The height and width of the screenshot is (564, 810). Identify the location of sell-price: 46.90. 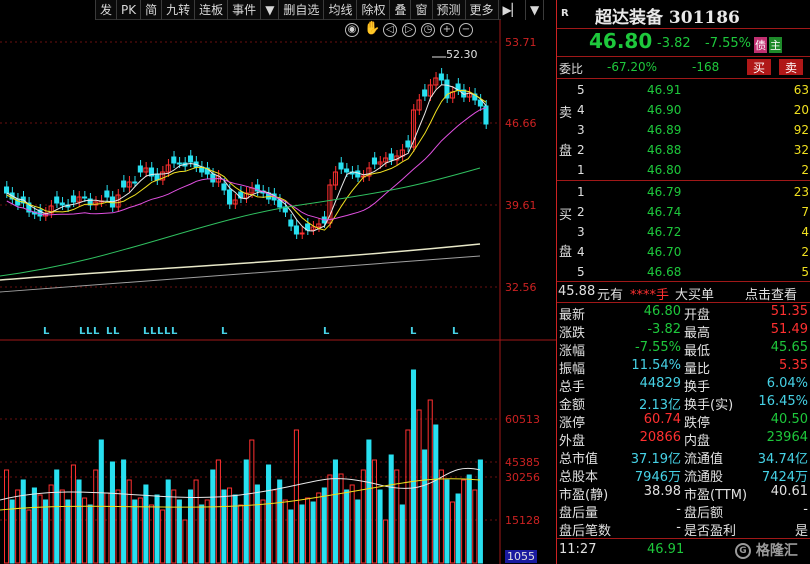
(664, 110).